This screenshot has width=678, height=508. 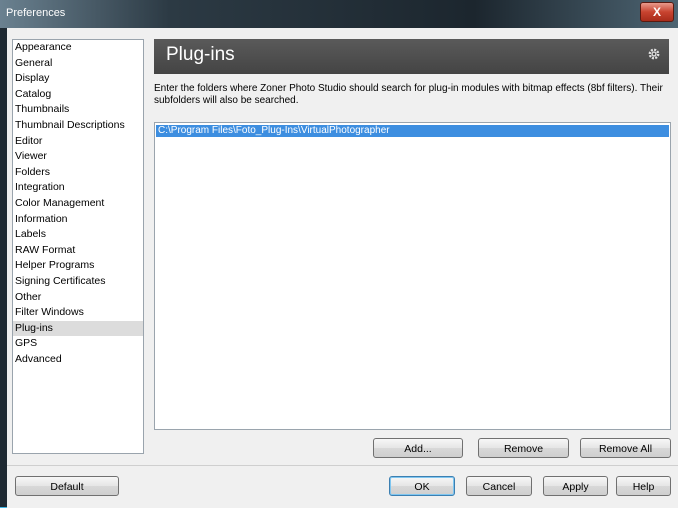 I want to click on sidebar-item-color-management: Color Management, so click(x=78, y=204).